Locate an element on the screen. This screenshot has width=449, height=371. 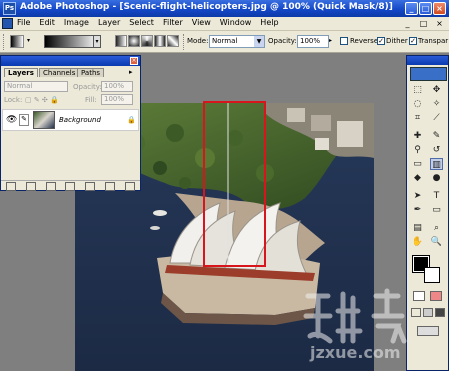
layer-style-icon is located at coordinates (30, 186).